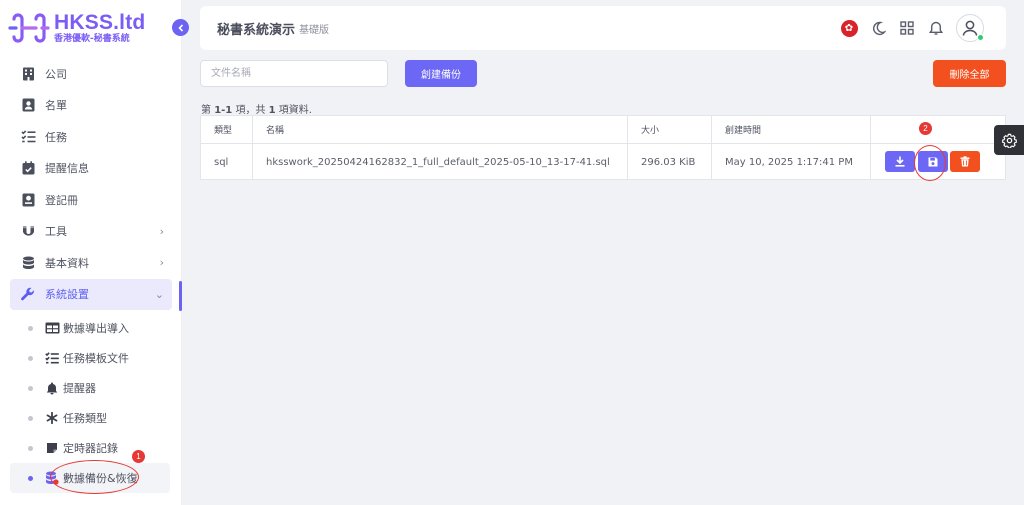 The height and width of the screenshot is (505, 1024). I want to click on column-header-size: 大小, so click(670, 129).